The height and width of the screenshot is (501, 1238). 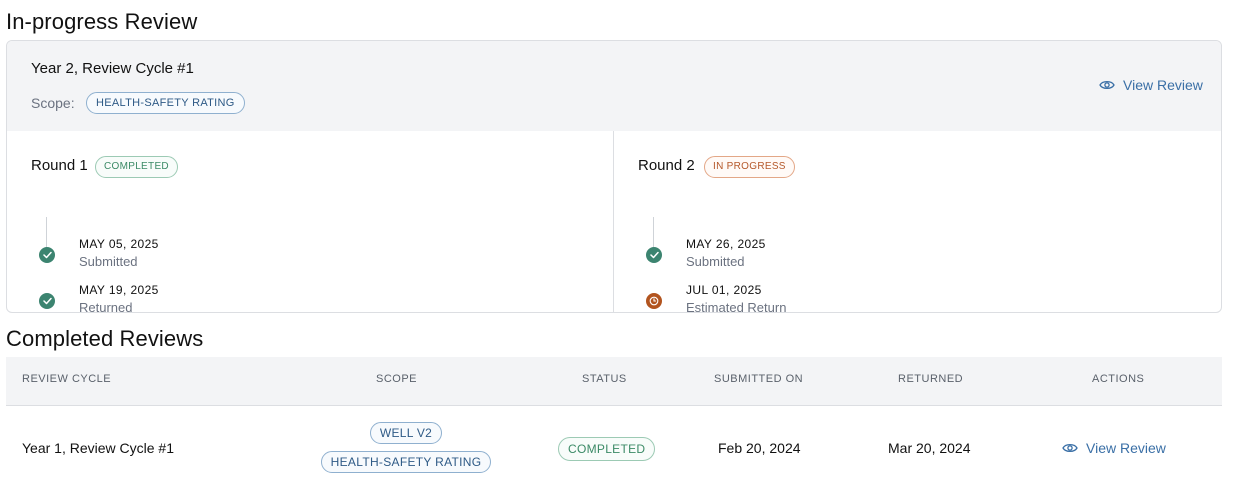 I want to click on round-title: Round 2, so click(x=666, y=165).